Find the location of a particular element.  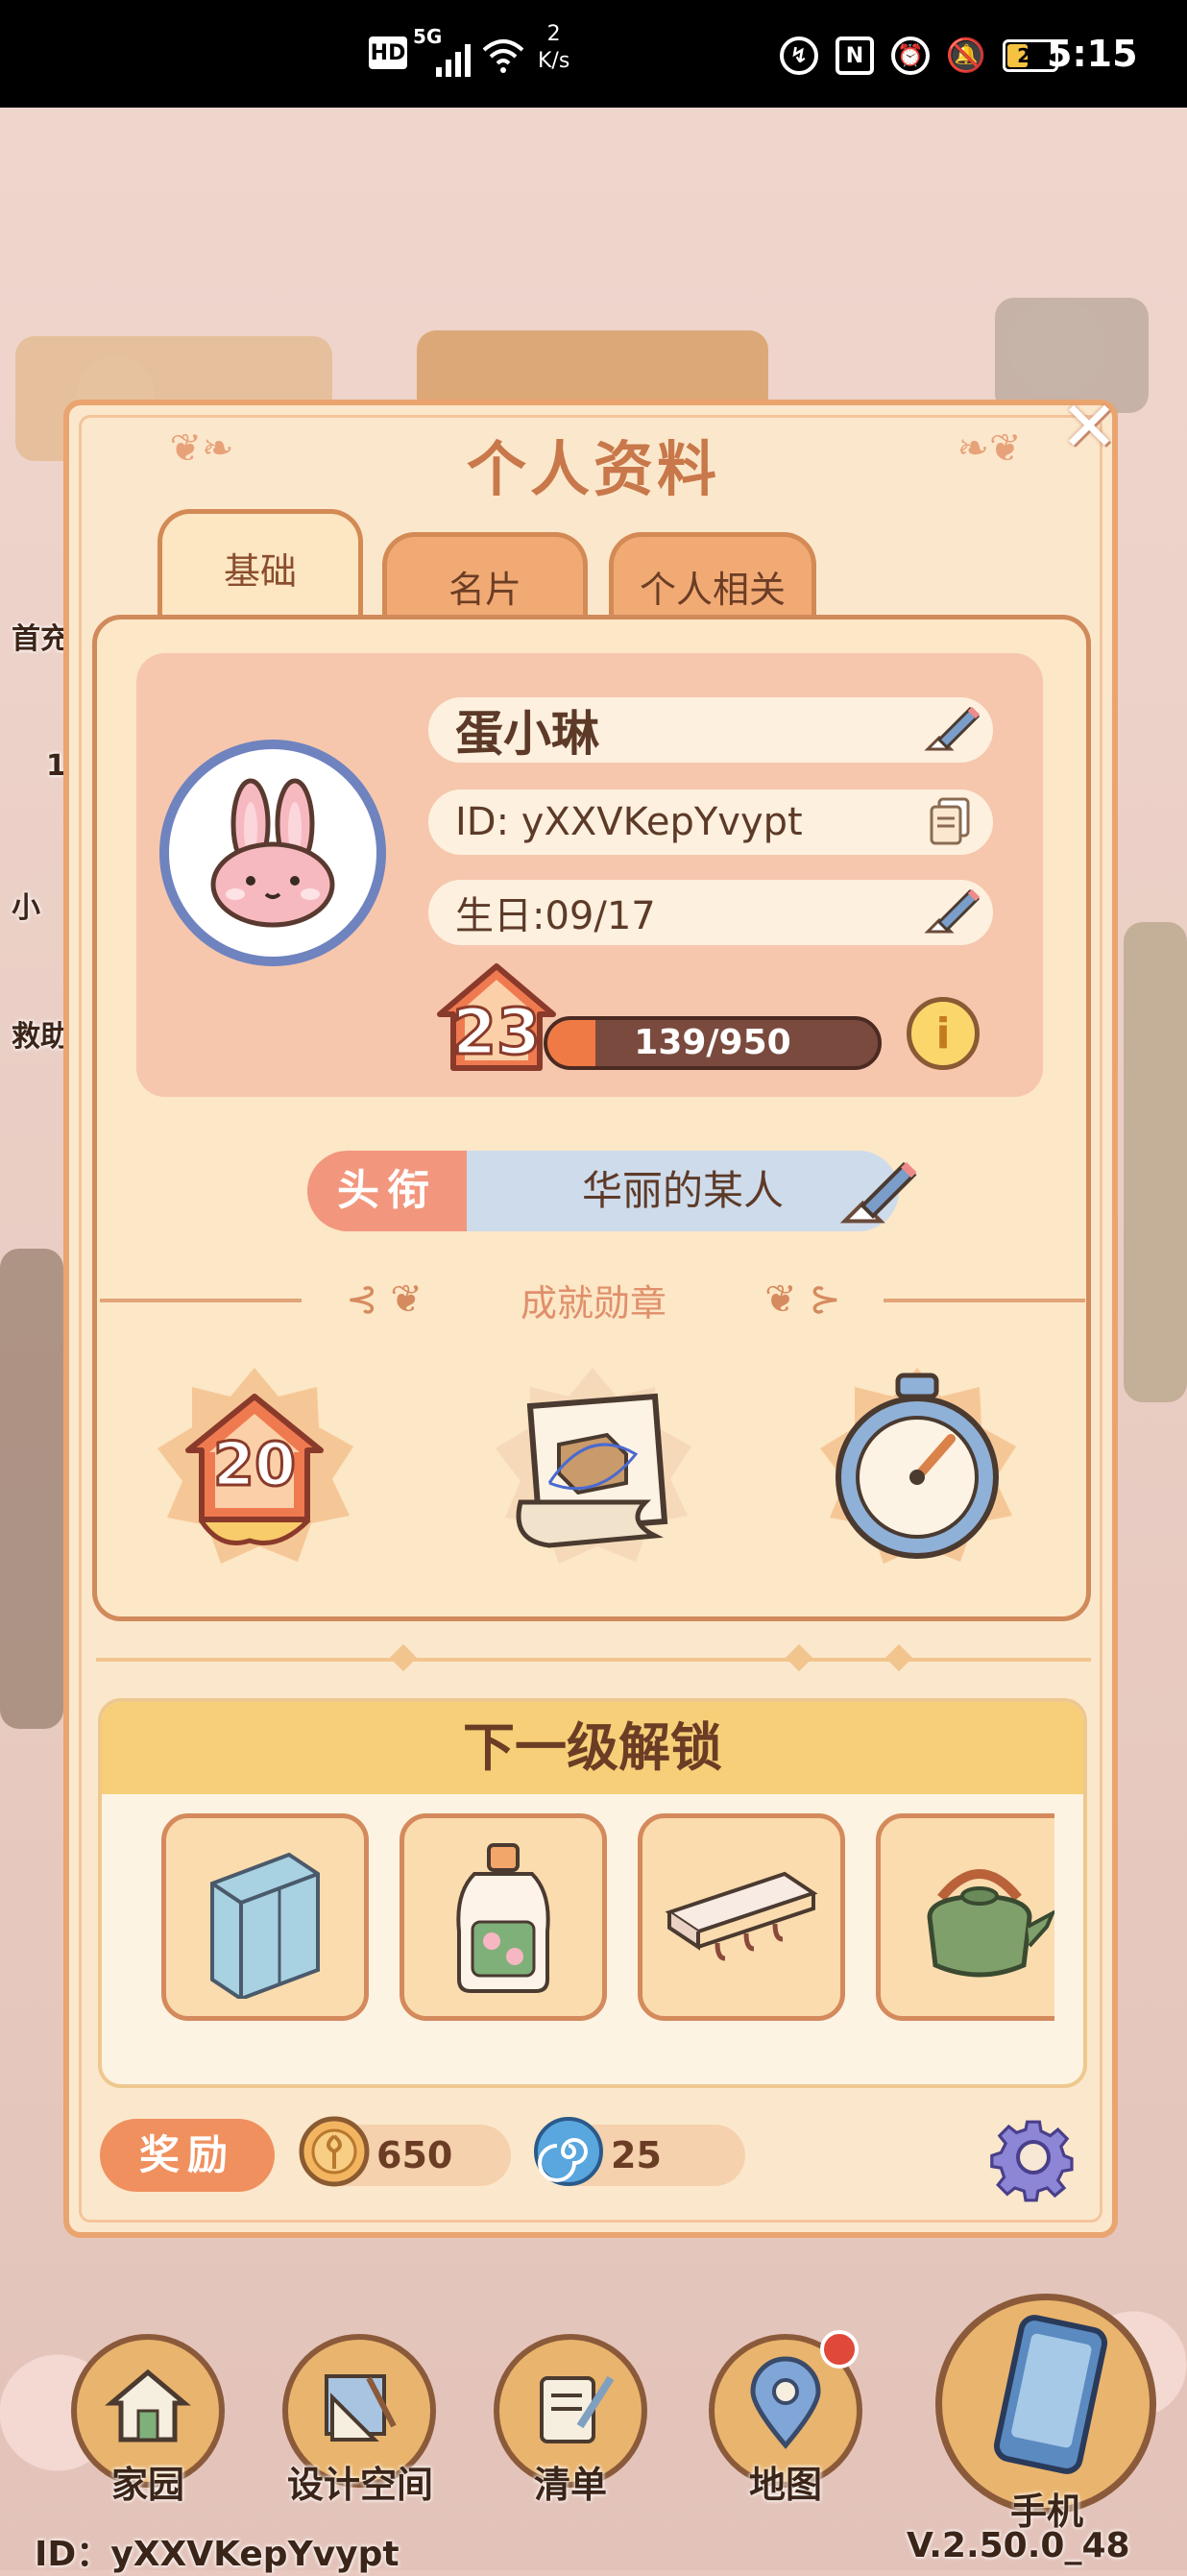

title-ornament-right: ❧❦ is located at coordinates (989, 449).